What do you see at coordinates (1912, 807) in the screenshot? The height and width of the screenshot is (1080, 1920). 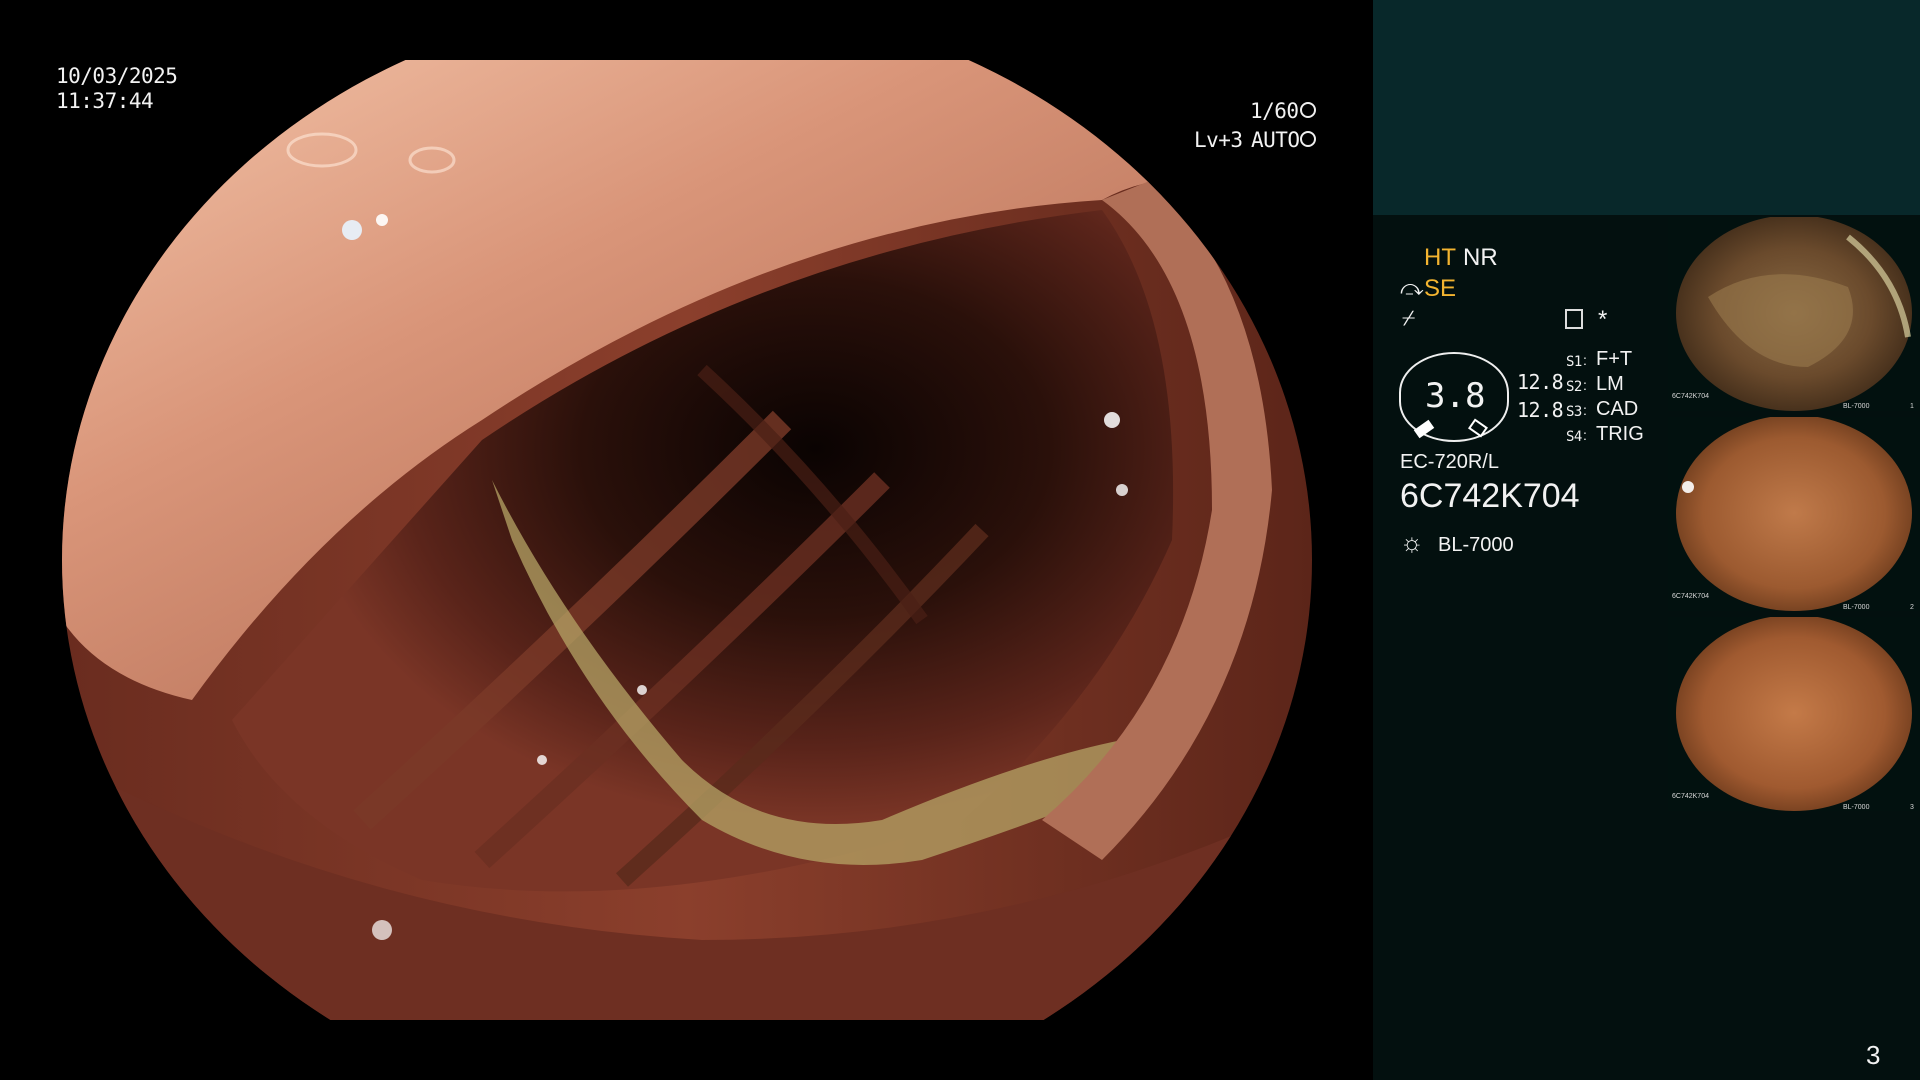 I see `thumbnail-3-index: 3` at bounding box center [1912, 807].